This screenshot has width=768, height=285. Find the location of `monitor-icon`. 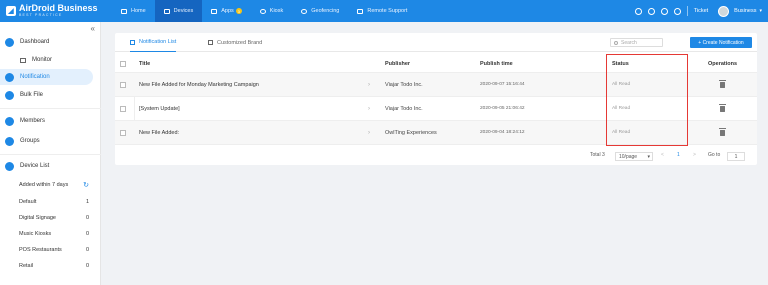

monitor-icon is located at coordinates (23, 60).